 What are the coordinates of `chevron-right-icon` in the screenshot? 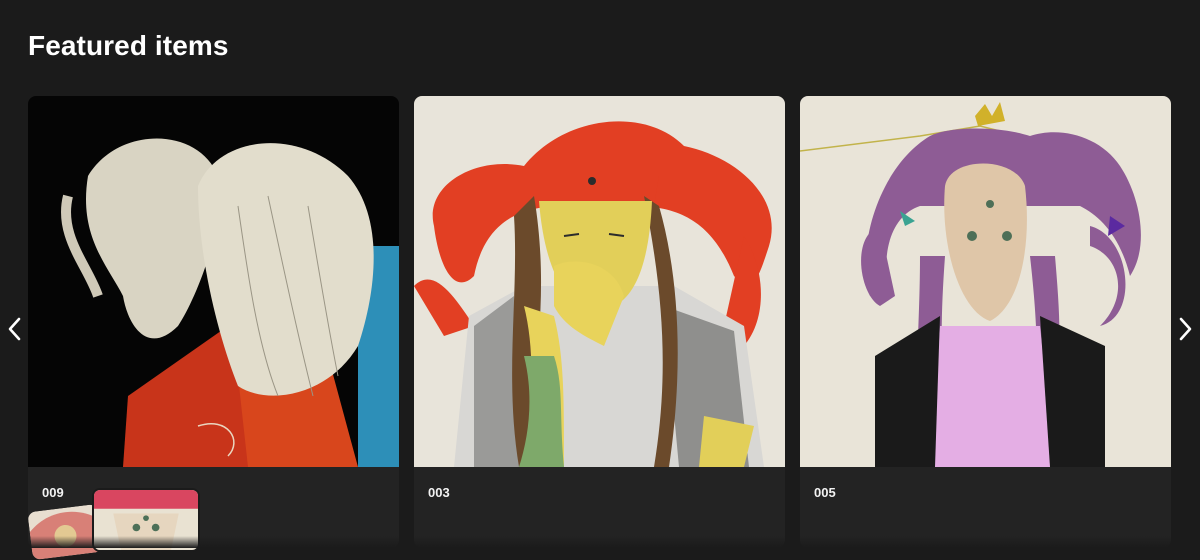 It's located at (1185, 329).